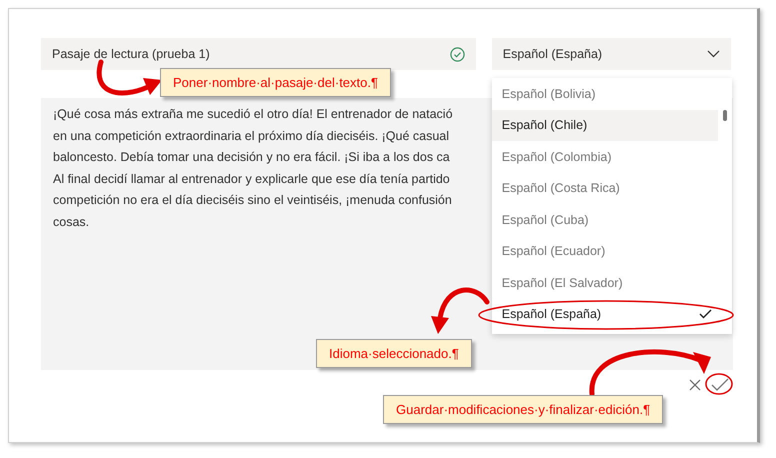 This screenshot has height=458, width=776. I want to click on highlight-circle, so click(719, 384).